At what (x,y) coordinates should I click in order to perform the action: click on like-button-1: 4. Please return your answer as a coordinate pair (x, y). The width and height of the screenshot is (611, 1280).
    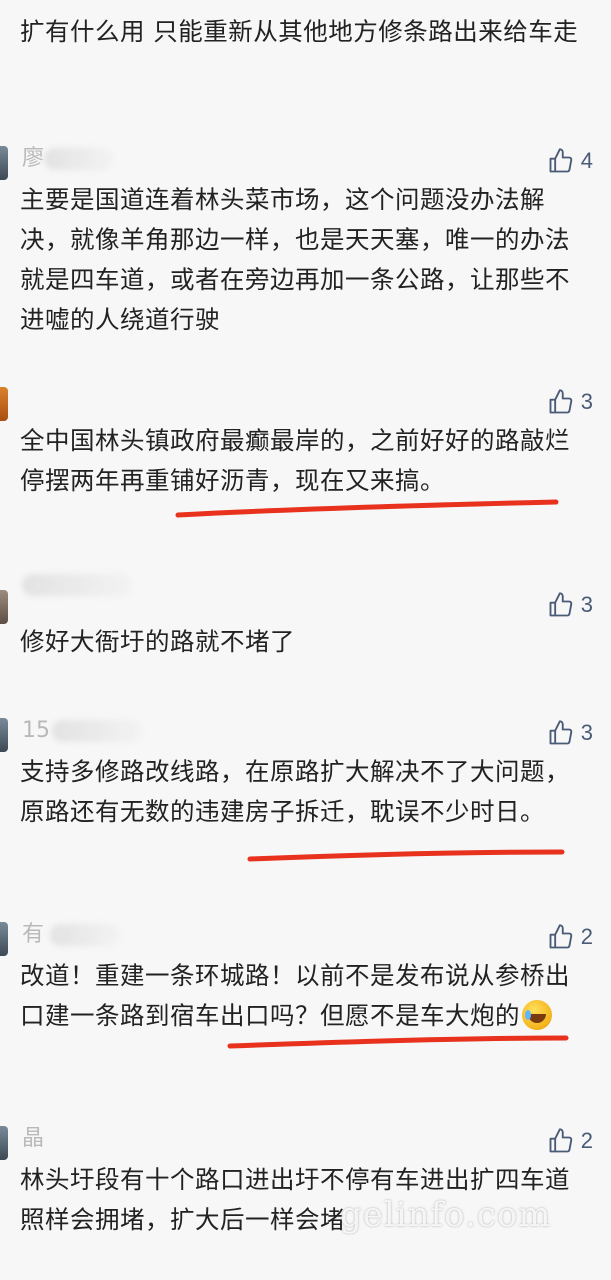
    Looking at the image, I should click on (570, 161).